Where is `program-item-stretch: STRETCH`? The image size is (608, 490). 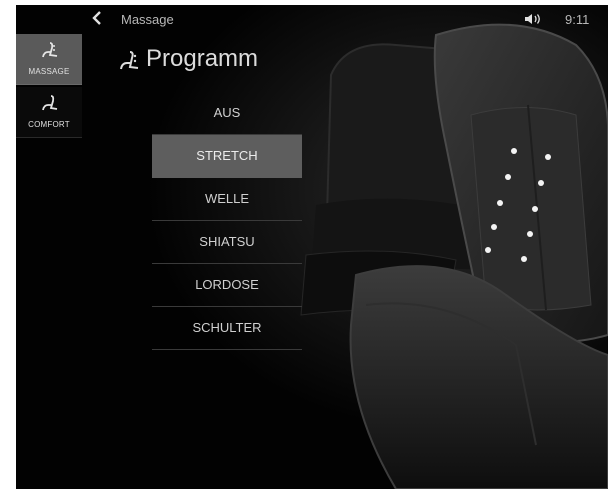 program-item-stretch: STRETCH is located at coordinates (227, 156).